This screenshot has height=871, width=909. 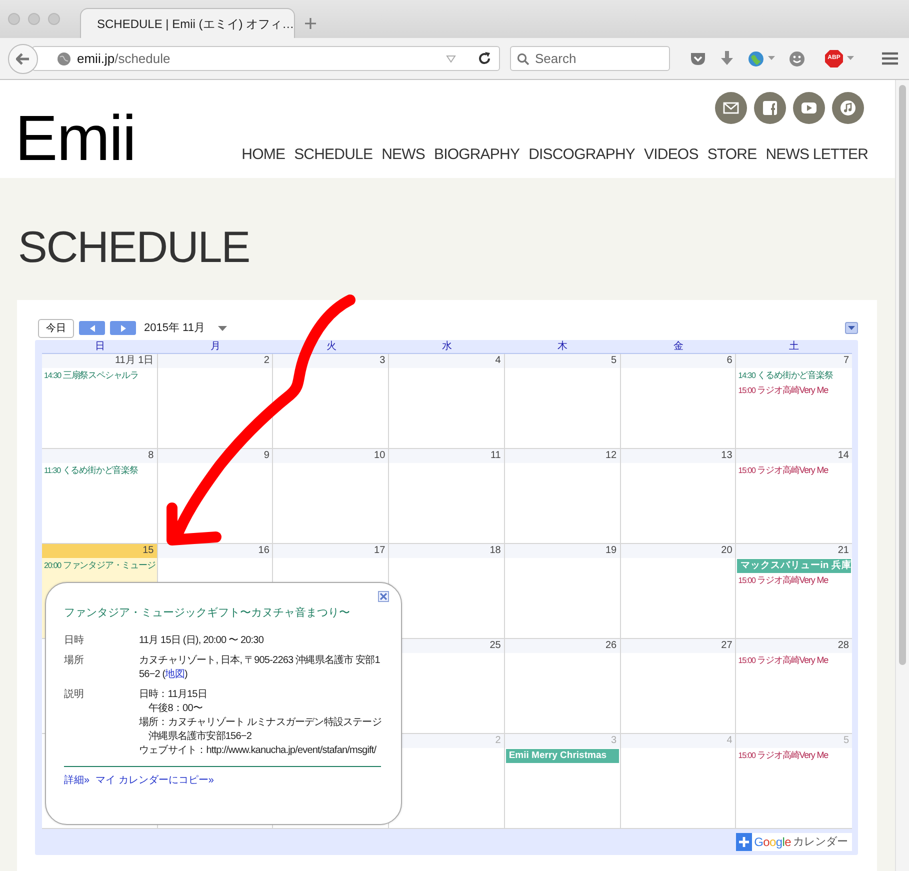 What do you see at coordinates (843, 455) in the screenshot?
I see `day-number: 14` at bounding box center [843, 455].